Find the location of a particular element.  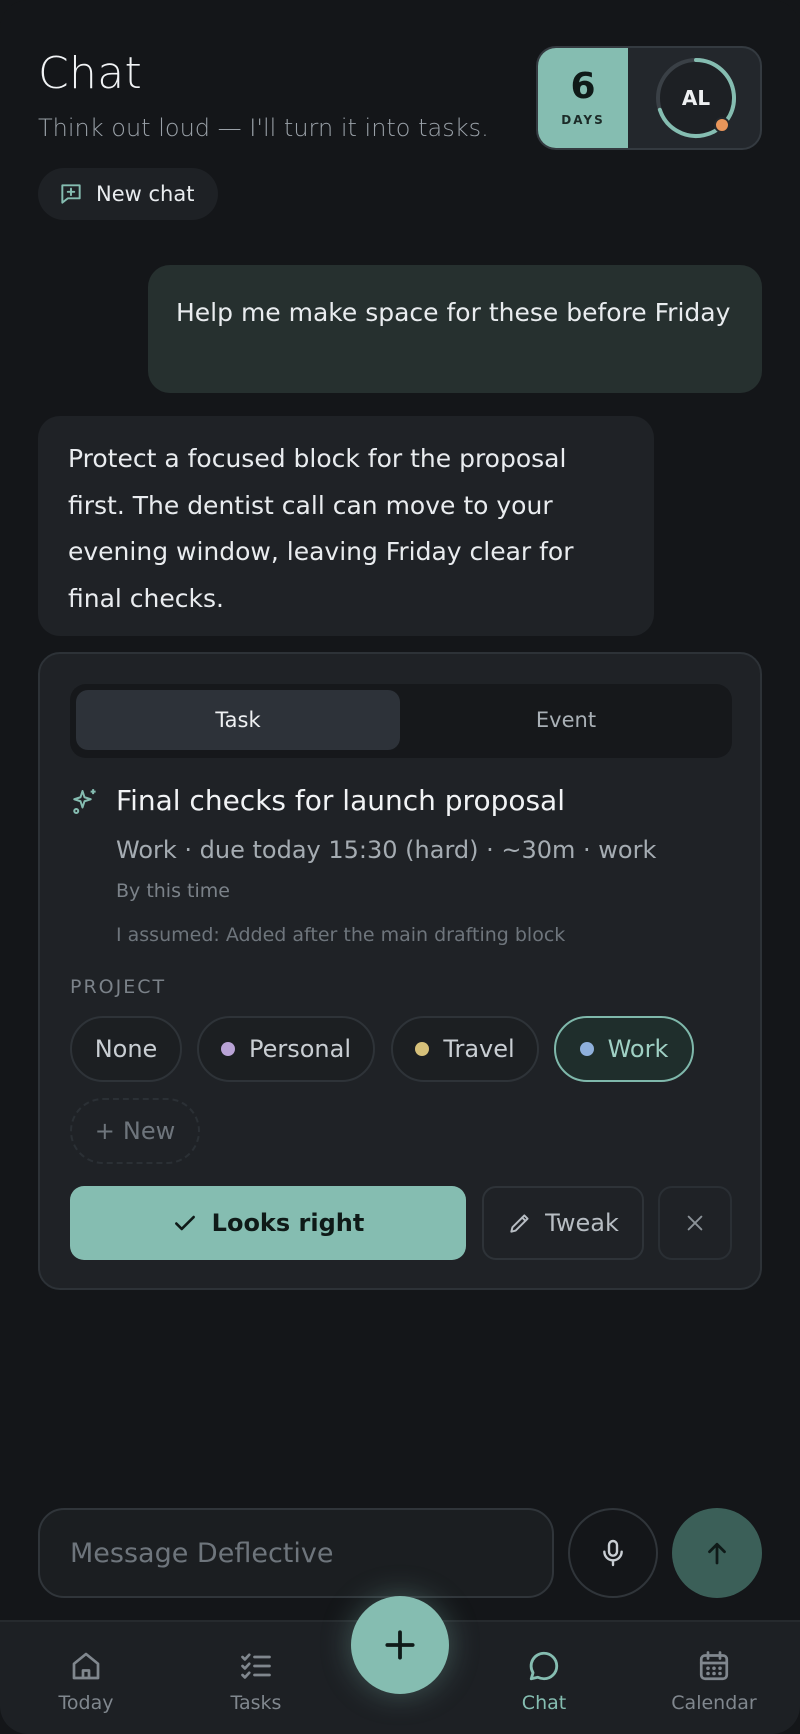

close-icon is located at coordinates (695, 1223).